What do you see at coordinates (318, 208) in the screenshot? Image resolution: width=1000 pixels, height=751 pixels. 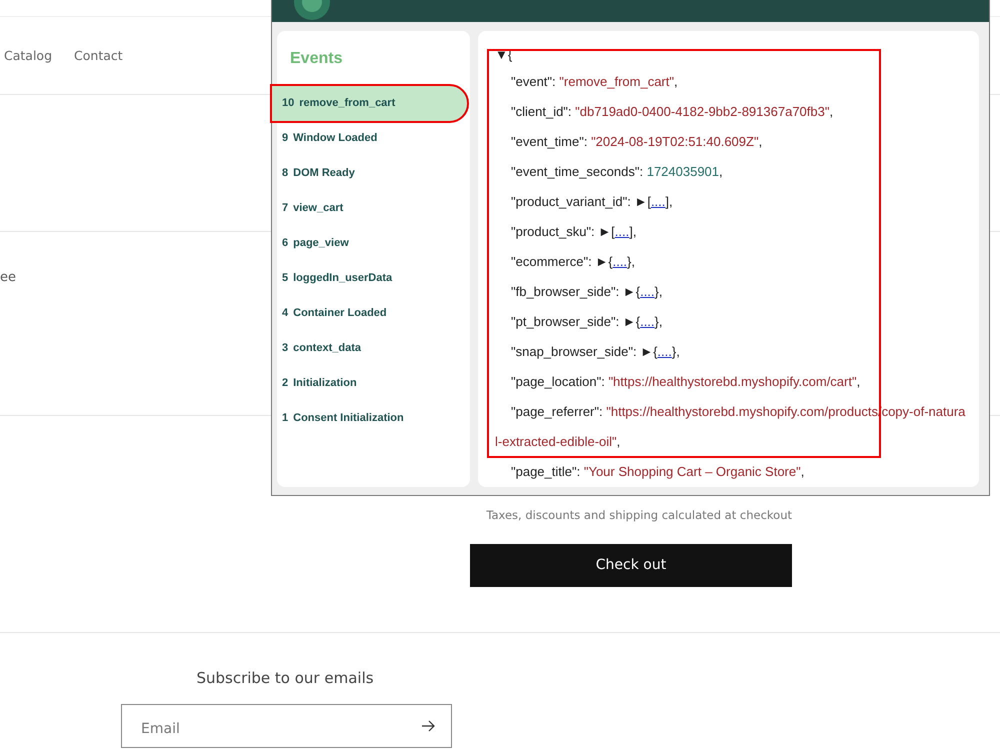 I see `event-name: view_cart` at bounding box center [318, 208].